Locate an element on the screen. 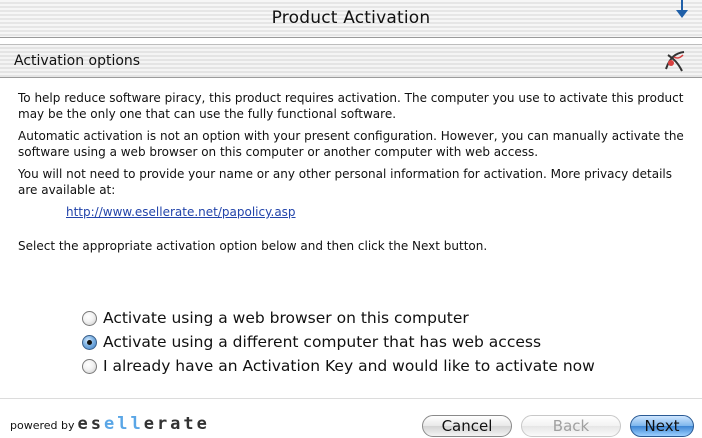 This screenshot has width=702, height=438. title-bar: Product Activation is located at coordinates (351, 19).